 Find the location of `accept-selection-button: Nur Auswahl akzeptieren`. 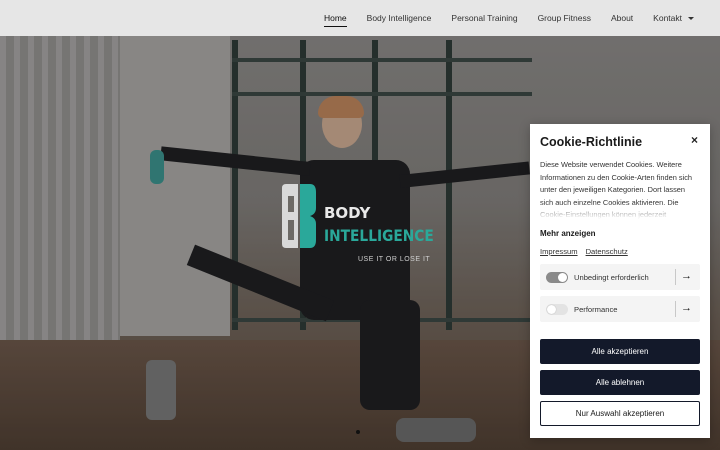

accept-selection-button: Nur Auswahl akzeptieren is located at coordinates (620, 413).